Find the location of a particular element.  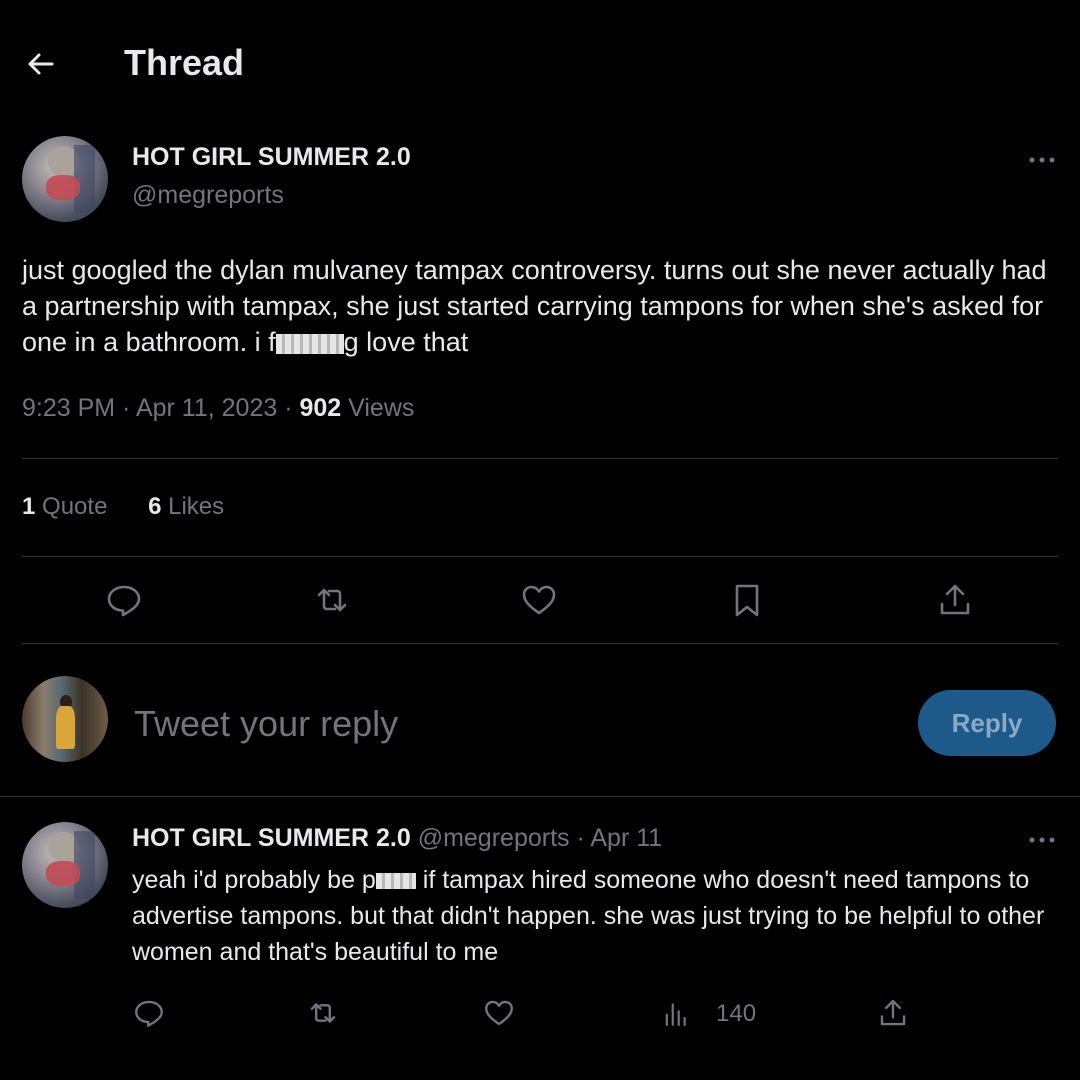

tweet-meta: 9:23 PM · Apr 11, 2023 · 902 Views is located at coordinates (218, 408).